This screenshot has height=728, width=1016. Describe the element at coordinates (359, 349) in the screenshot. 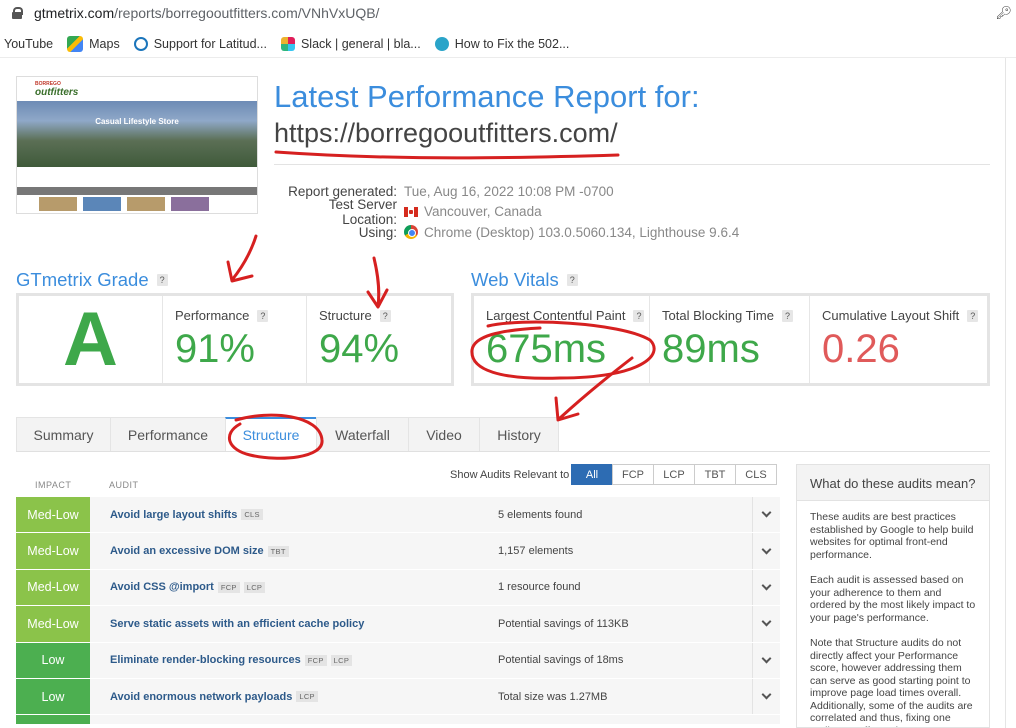

I see `structure-score: 94%` at that location.